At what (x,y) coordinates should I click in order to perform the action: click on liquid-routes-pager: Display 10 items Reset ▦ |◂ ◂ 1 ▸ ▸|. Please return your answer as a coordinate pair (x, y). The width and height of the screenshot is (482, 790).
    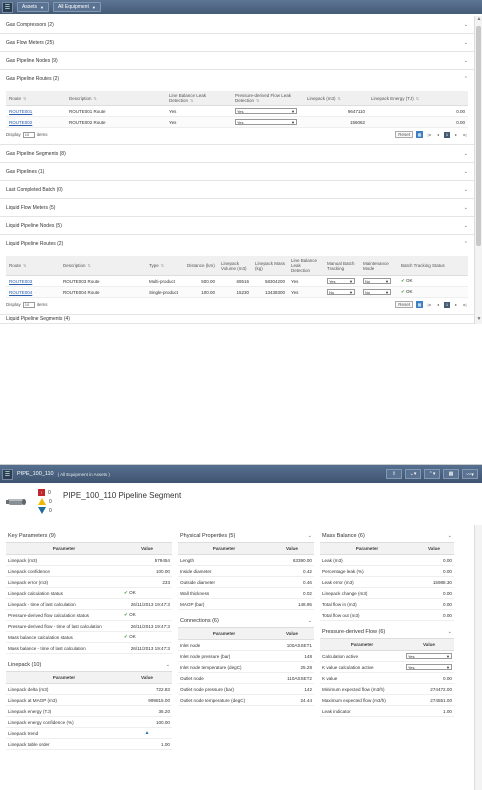
    Looking at the image, I should click on (237, 304).